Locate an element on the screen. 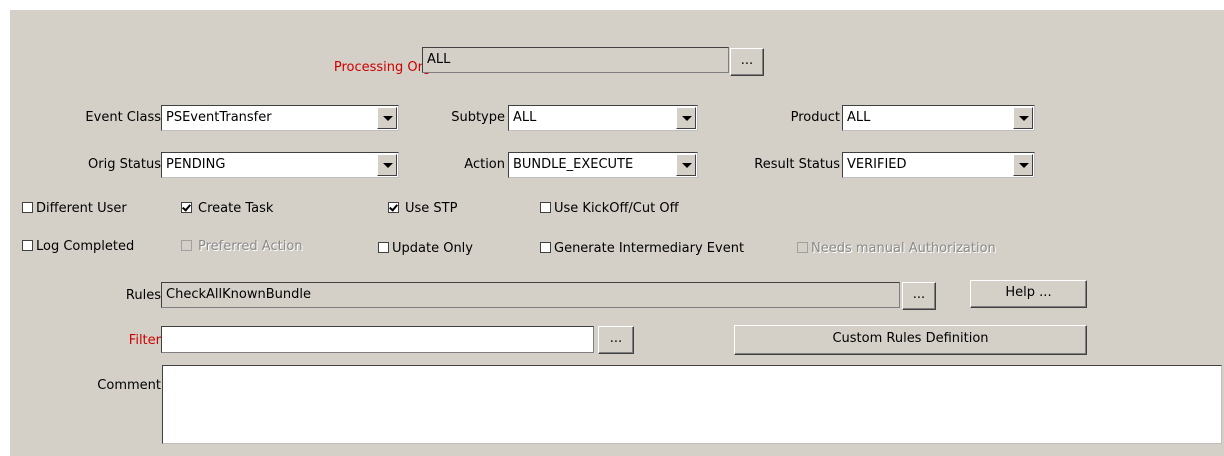  preferred-action-checkbox: Preferred Action is located at coordinates (242, 247).